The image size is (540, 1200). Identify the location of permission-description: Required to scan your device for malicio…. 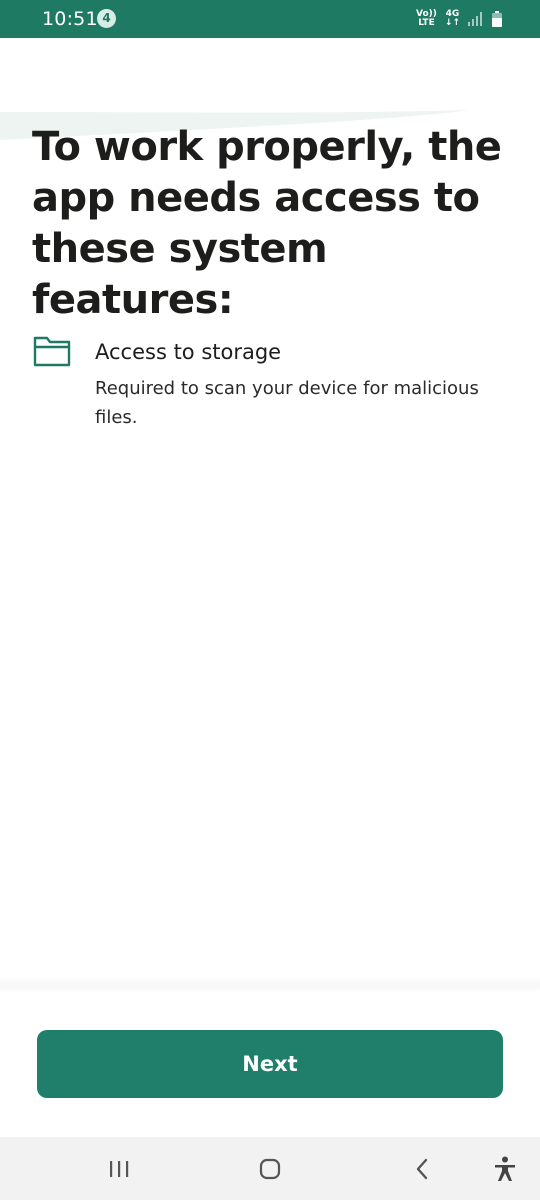
(287, 403).